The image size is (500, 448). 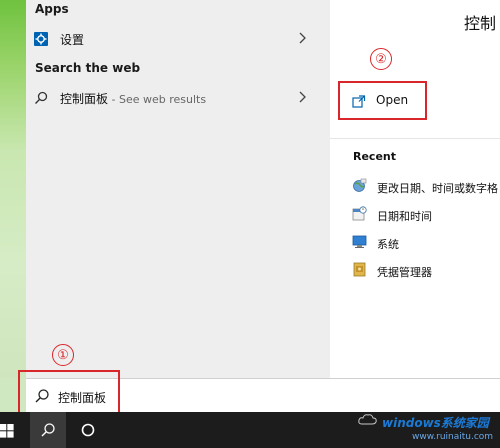 I want to click on step-2-marker: ②, so click(x=381, y=59).